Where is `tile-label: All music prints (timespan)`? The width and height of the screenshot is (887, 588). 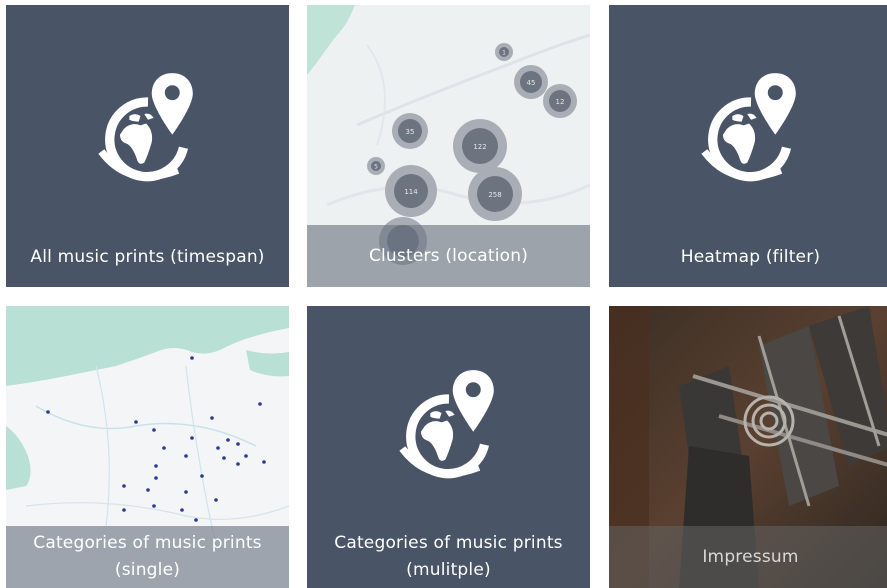
tile-label: All music prints (timespan) is located at coordinates (147, 256).